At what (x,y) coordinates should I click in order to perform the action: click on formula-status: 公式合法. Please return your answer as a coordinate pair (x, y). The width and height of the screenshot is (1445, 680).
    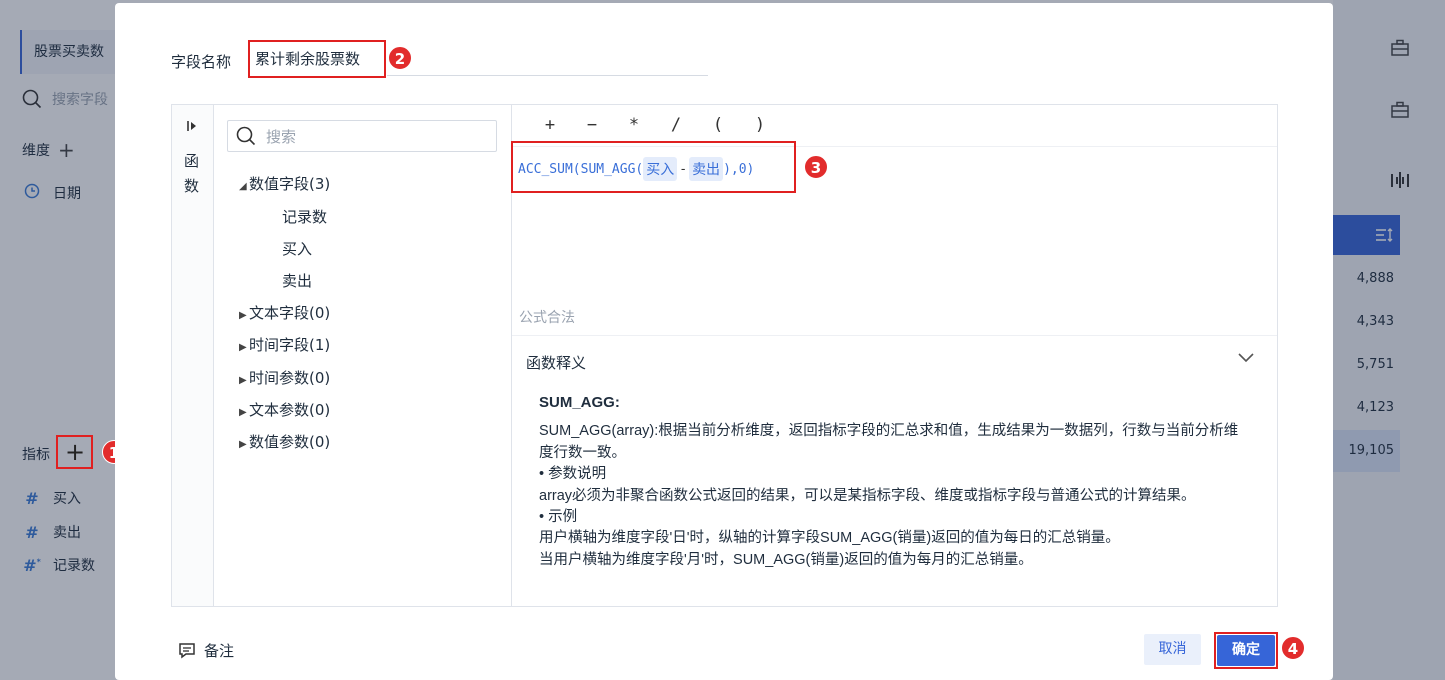
    Looking at the image, I should click on (547, 318).